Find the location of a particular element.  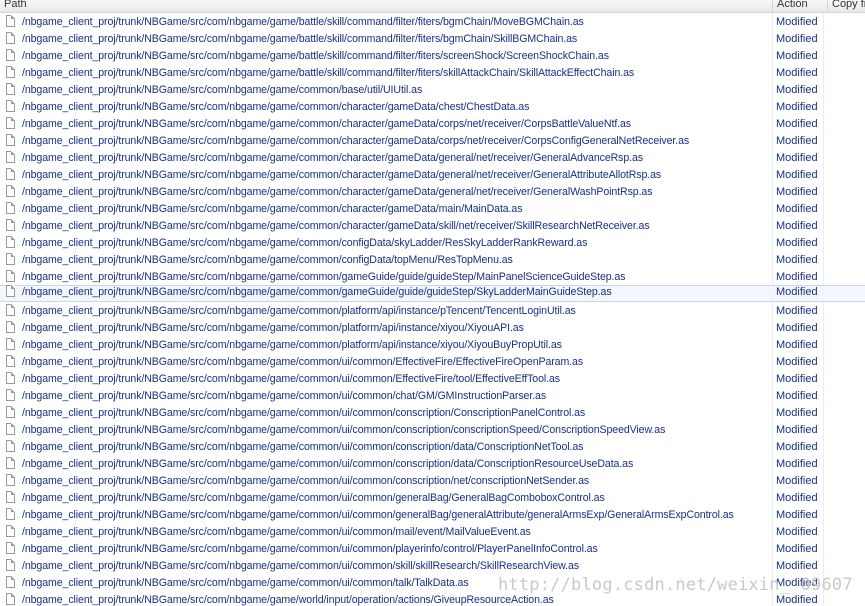

column-header-copy-from: Copy fr is located at coordinates (846, 6).